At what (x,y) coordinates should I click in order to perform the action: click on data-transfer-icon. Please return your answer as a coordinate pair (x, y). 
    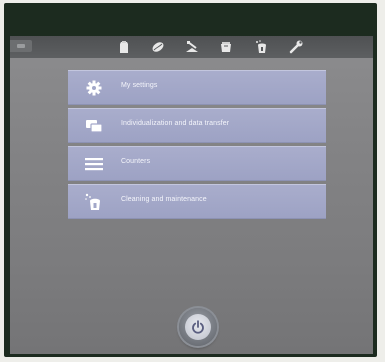
    Looking at the image, I should click on (94, 126).